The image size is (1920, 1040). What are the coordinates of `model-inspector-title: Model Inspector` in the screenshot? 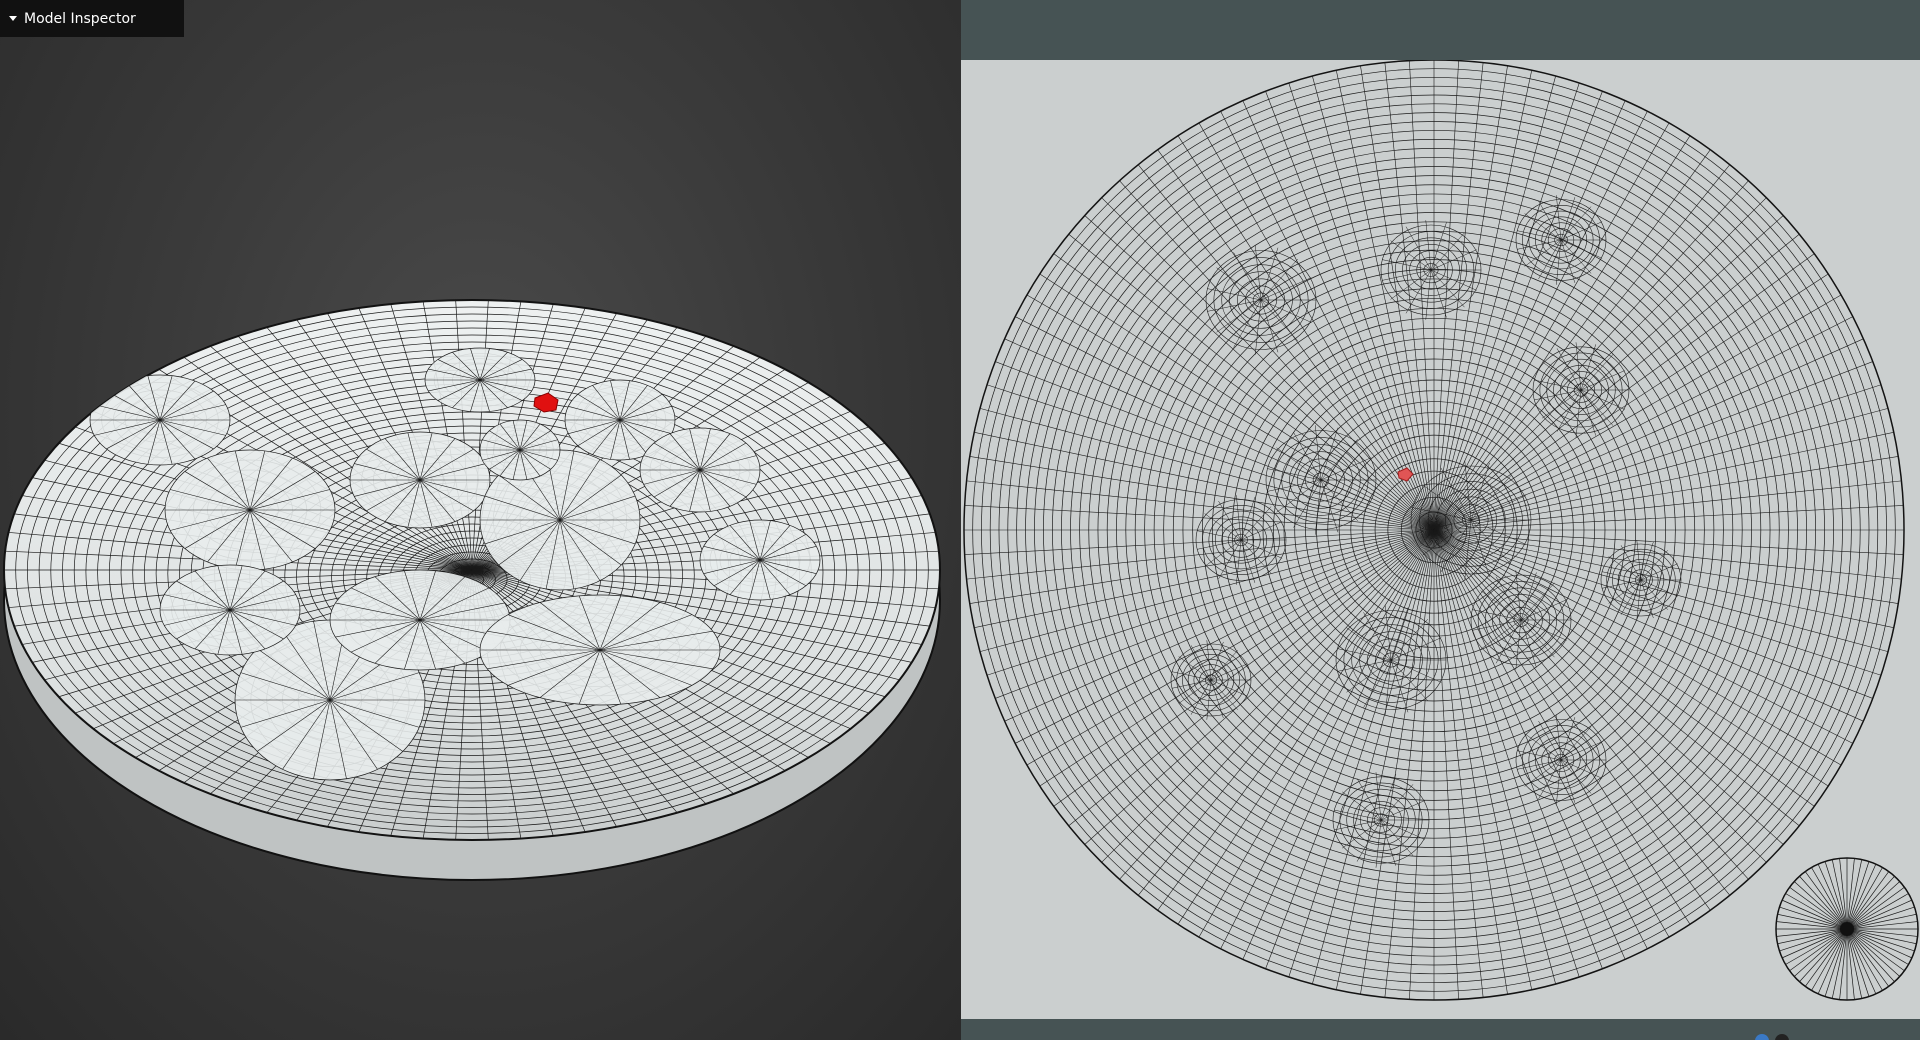 It's located at (80, 18).